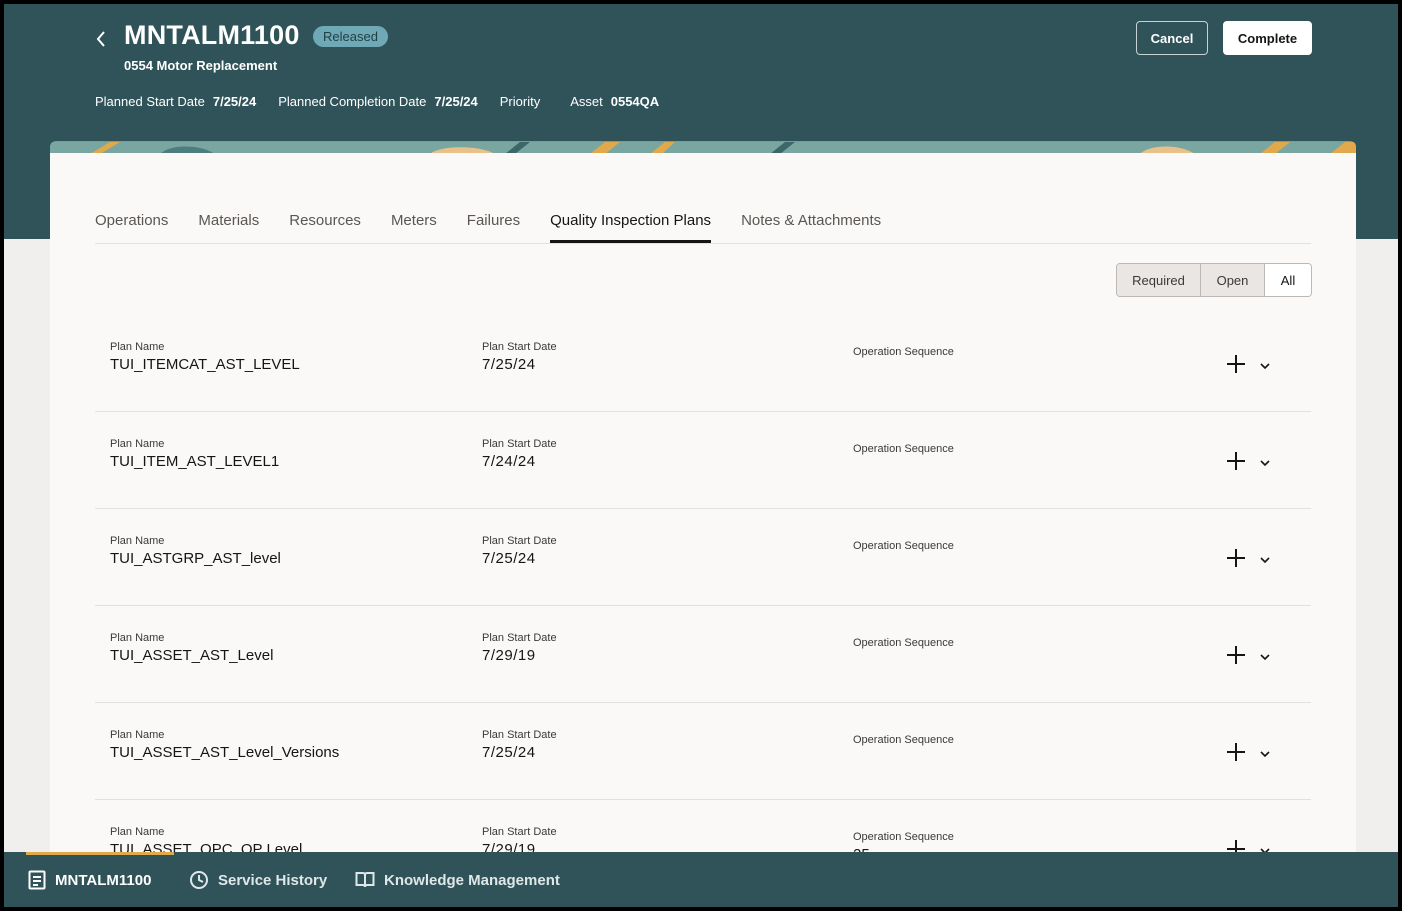  What do you see at coordinates (37, 880) in the screenshot?
I see `document-icon` at bounding box center [37, 880].